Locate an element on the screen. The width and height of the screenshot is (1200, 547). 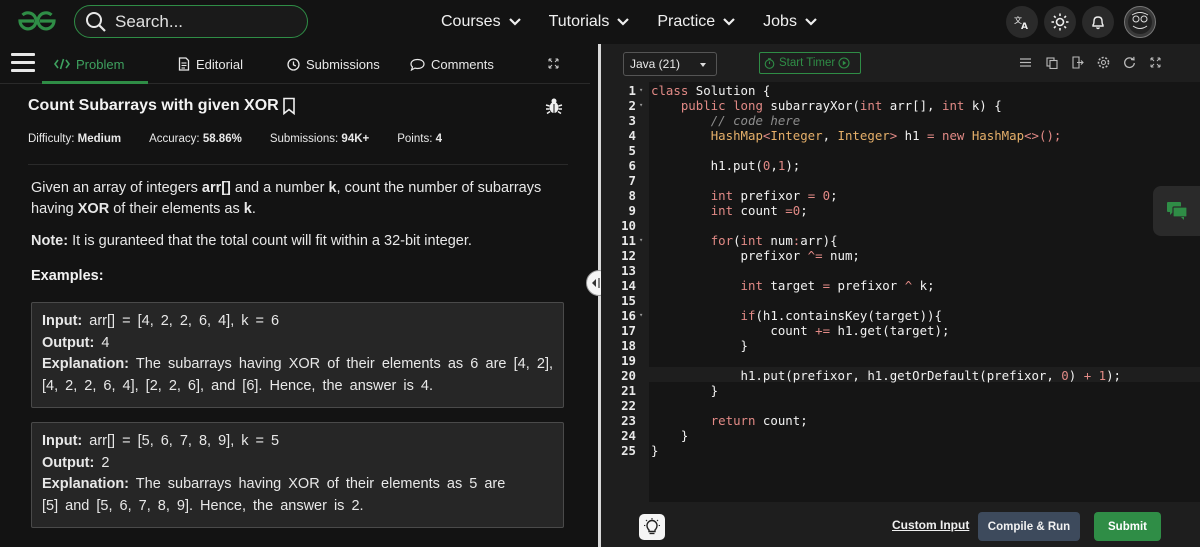
tab-editorial: Editorial is located at coordinates (210, 64).